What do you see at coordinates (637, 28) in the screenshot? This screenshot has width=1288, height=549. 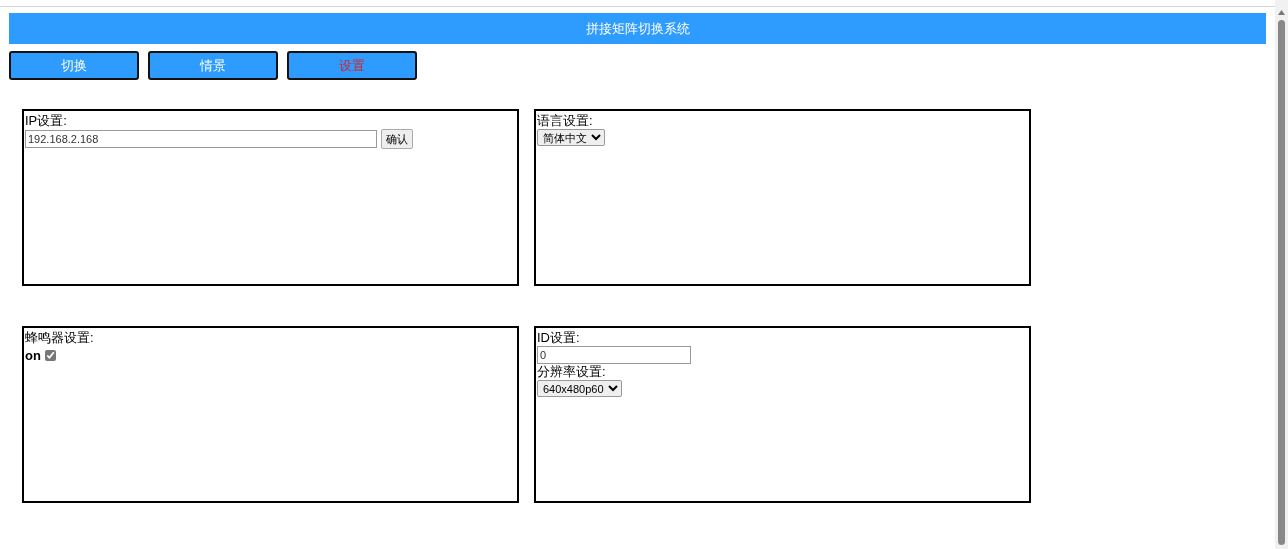 I see `app-title: 拼接矩阵切换系统` at bounding box center [637, 28].